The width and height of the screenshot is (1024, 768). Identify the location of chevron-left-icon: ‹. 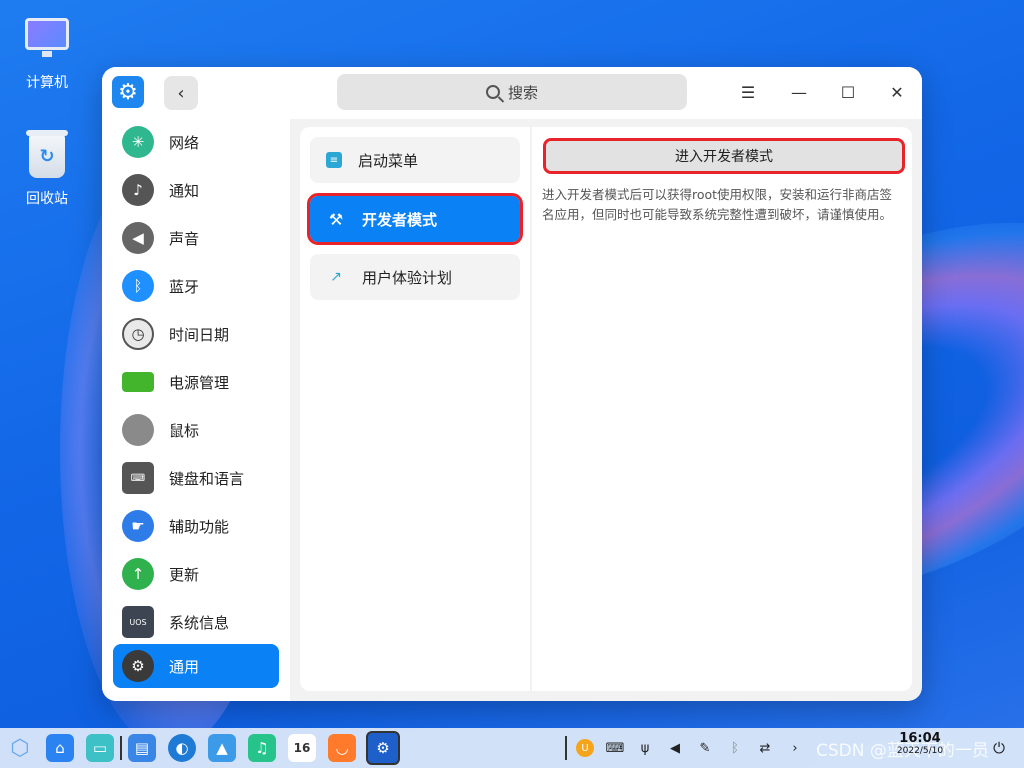
(181, 93).